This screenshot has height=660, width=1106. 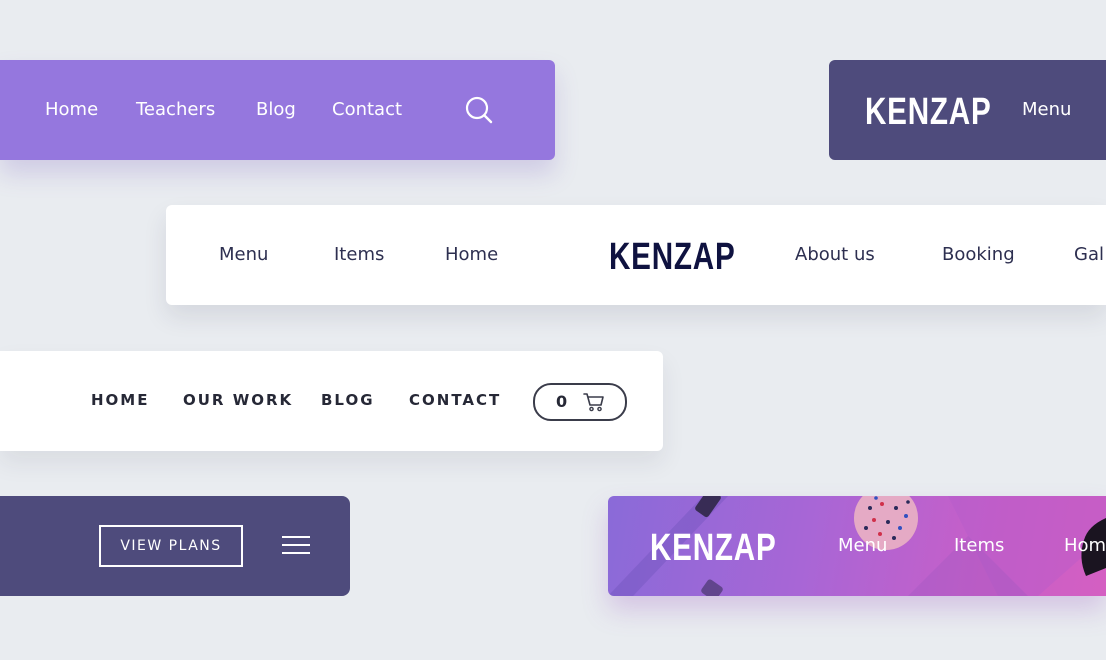 What do you see at coordinates (296, 545) in the screenshot?
I see `hamburger-menu-icon` at bounding box center [296, 545].